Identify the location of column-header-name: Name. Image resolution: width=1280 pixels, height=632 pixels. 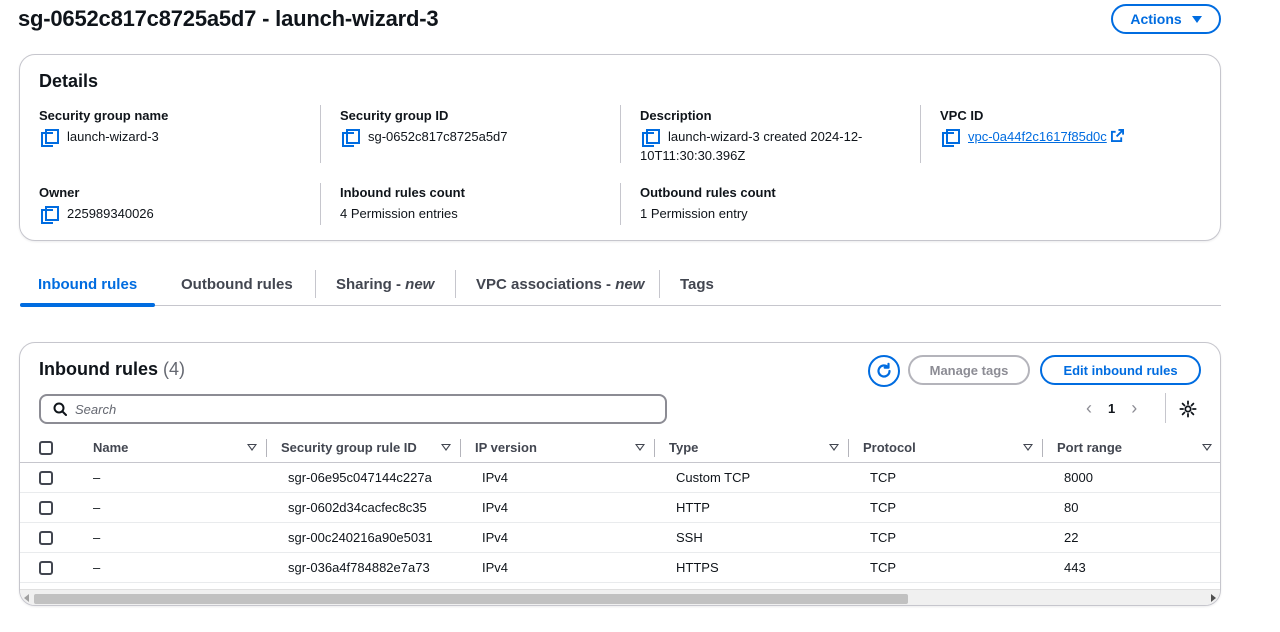
(180, 447).